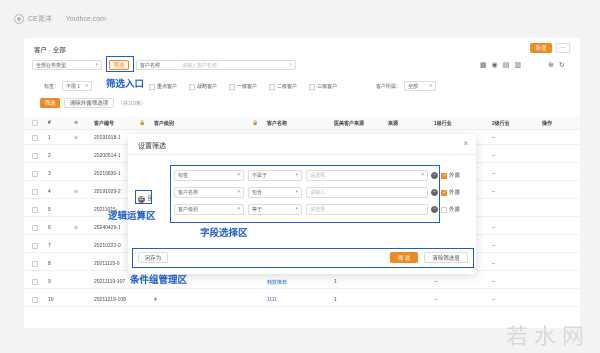 This screenshot has width=600, height=353. I want to click on brand-bar: CE青洋 Youthce.com, so click(300, 19).